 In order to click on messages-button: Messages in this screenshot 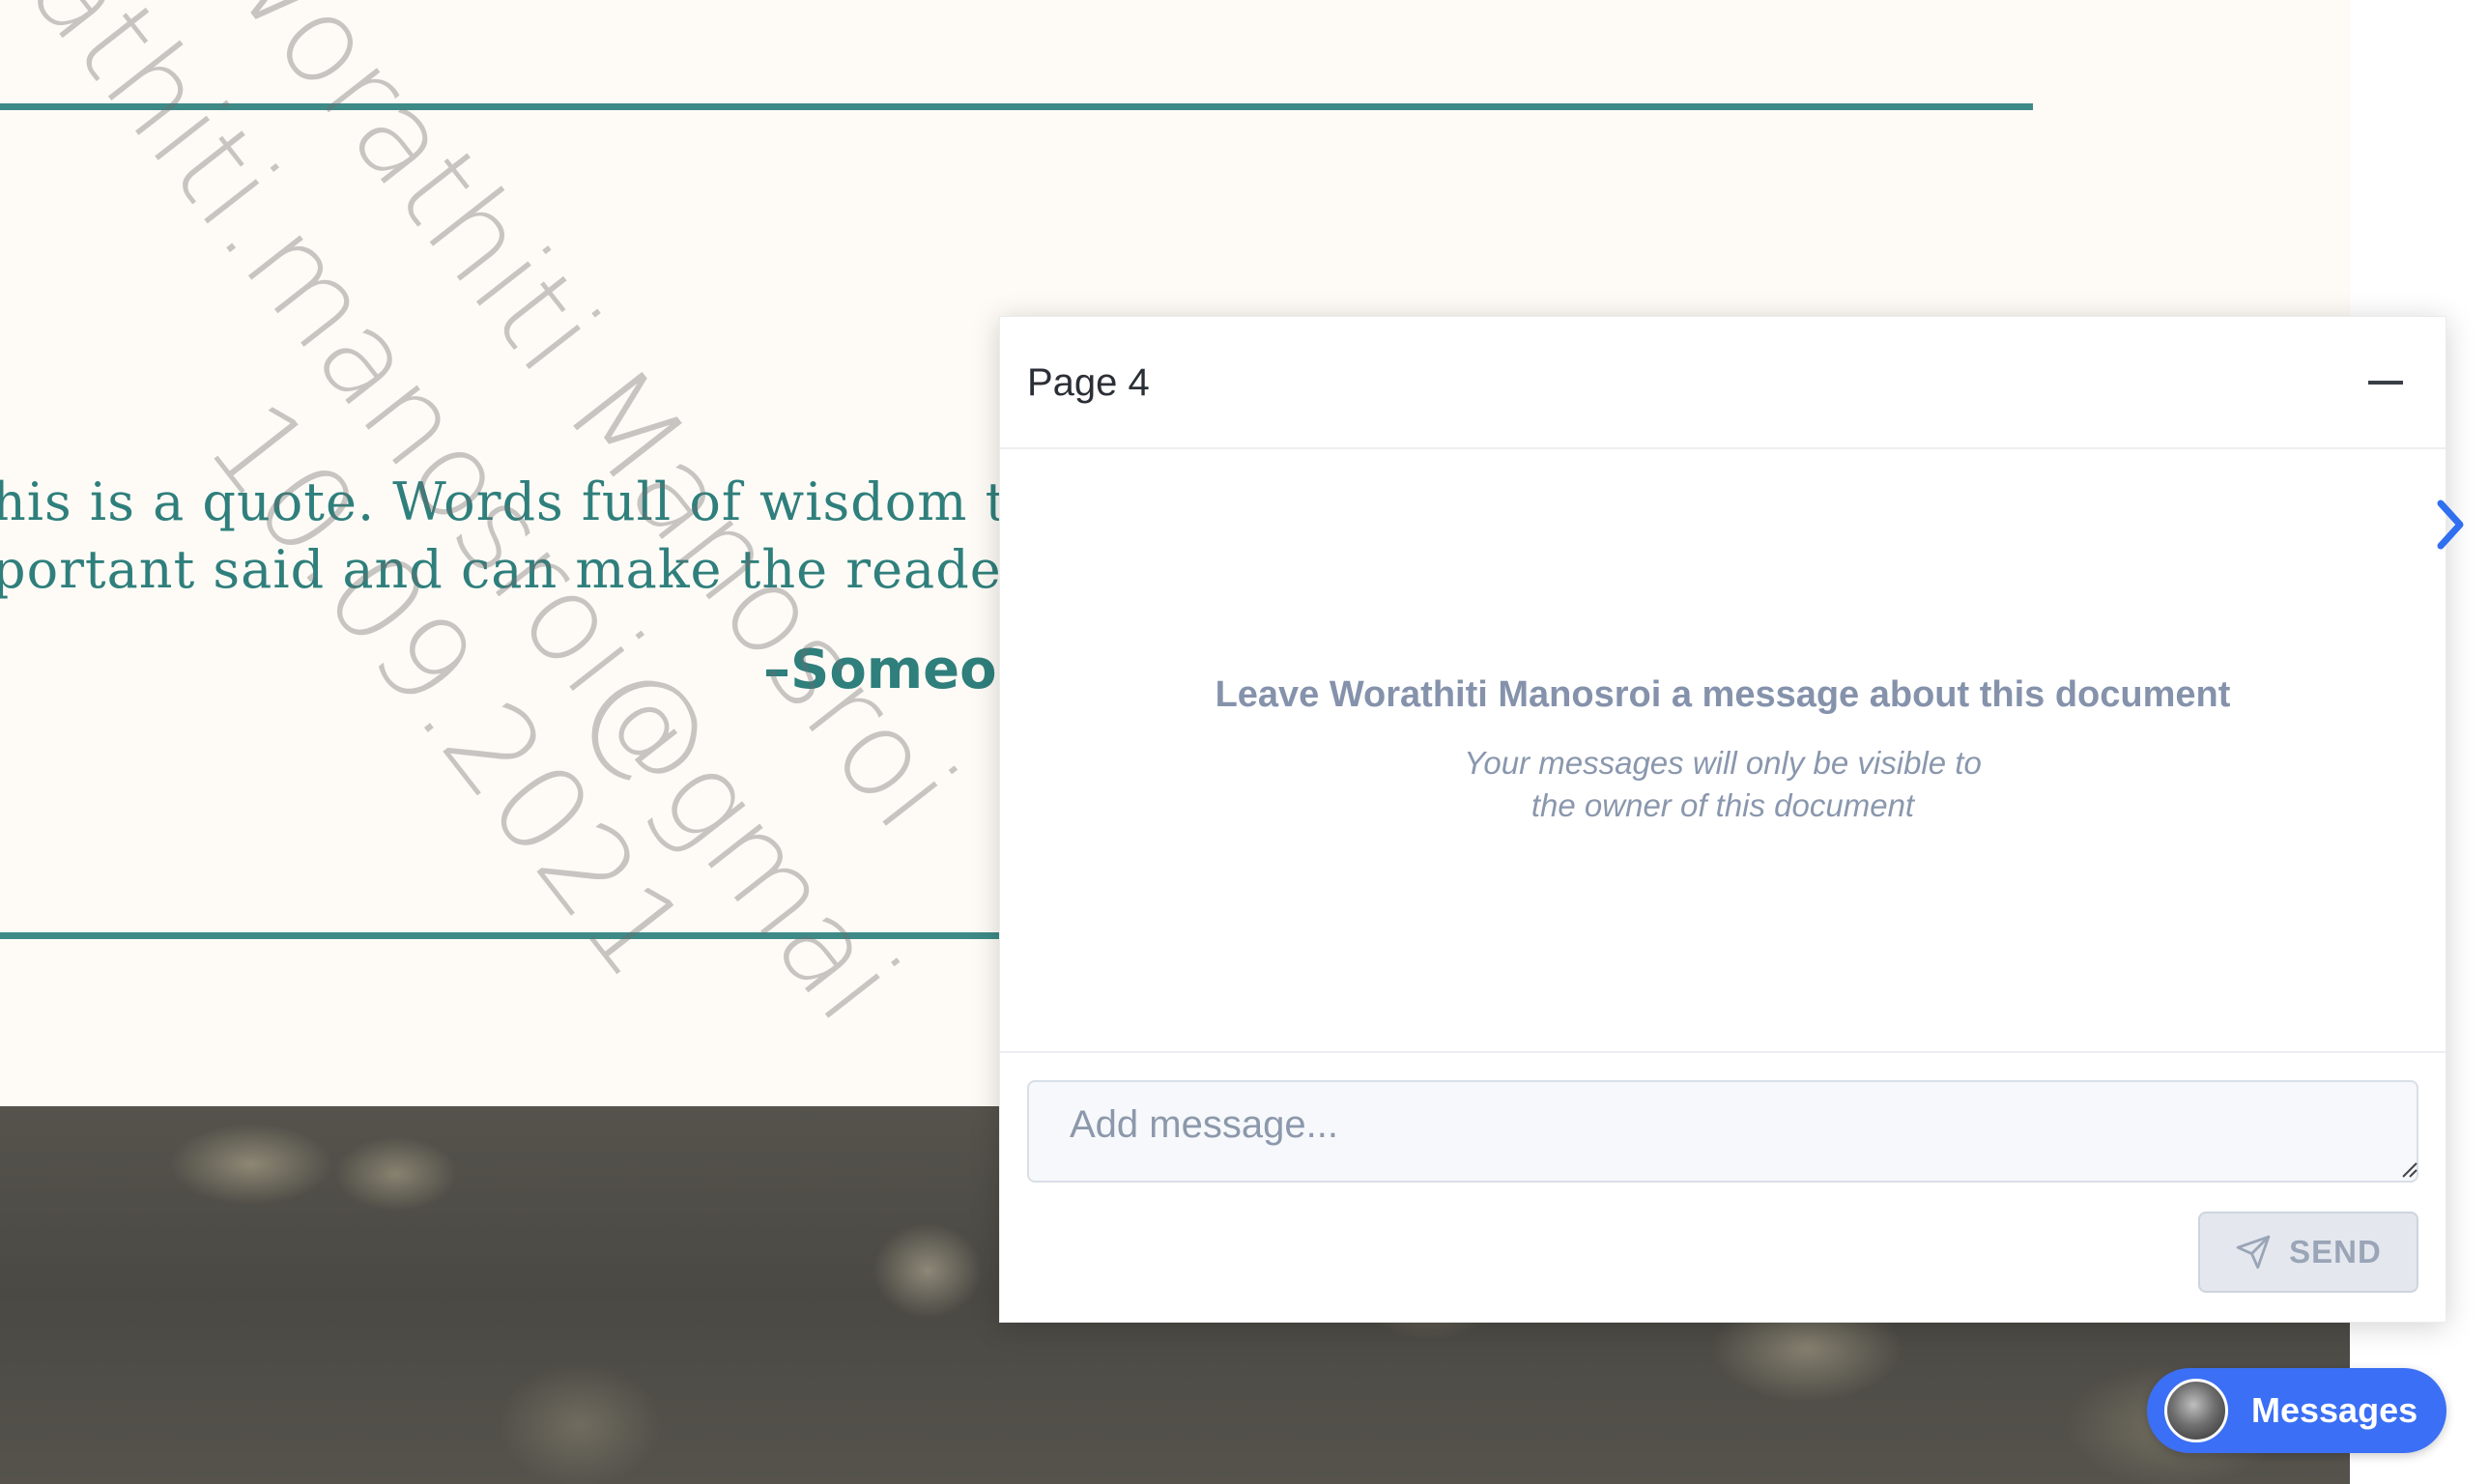, I will do `click(2296, 1410)`.